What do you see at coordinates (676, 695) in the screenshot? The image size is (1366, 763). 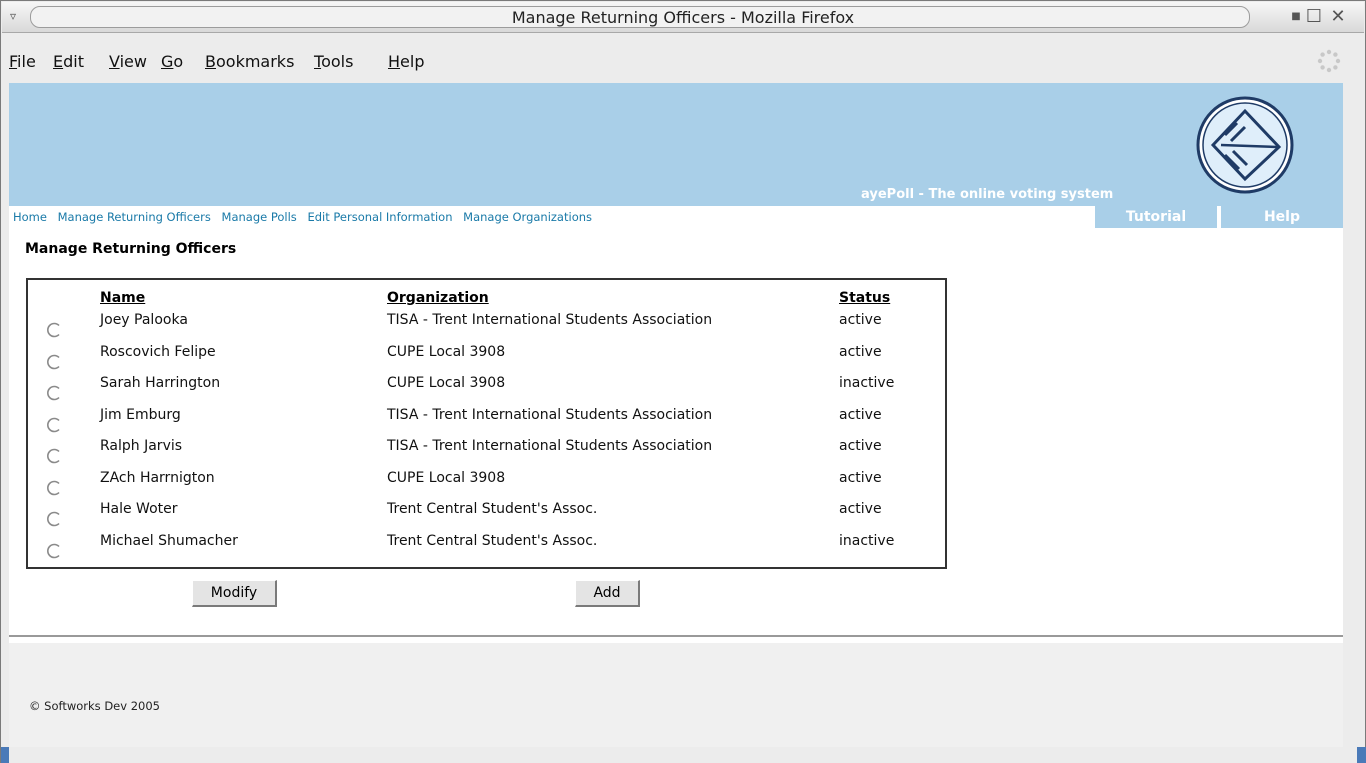 I see `page-footer: © Softworks Dev 2005` at bounding box center [676, 695].